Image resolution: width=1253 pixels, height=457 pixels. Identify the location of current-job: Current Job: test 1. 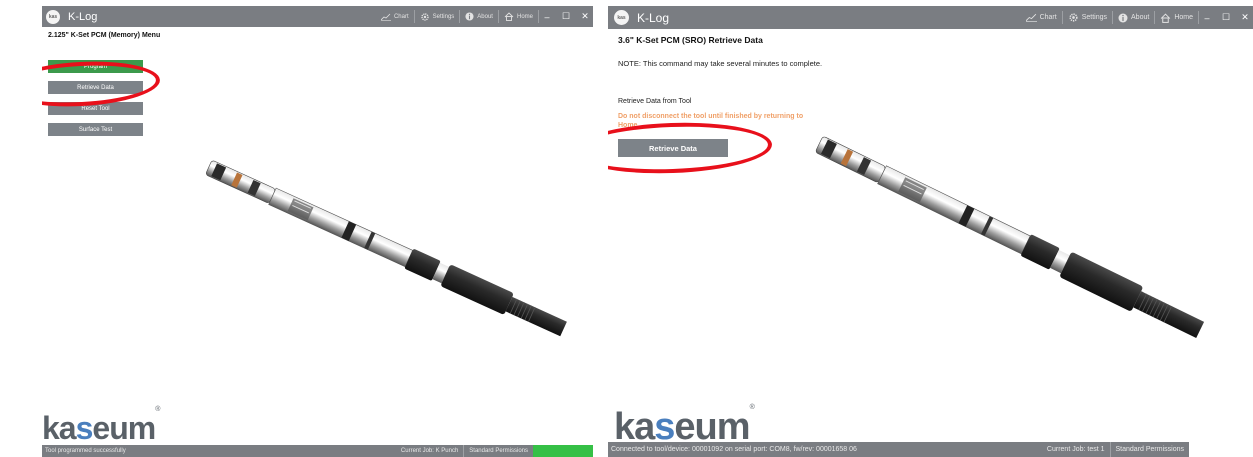
(1075, 449).